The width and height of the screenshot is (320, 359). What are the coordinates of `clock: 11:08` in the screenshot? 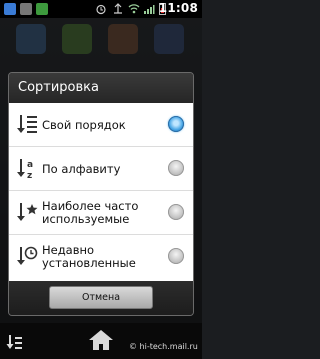 It's located at (178, 8).